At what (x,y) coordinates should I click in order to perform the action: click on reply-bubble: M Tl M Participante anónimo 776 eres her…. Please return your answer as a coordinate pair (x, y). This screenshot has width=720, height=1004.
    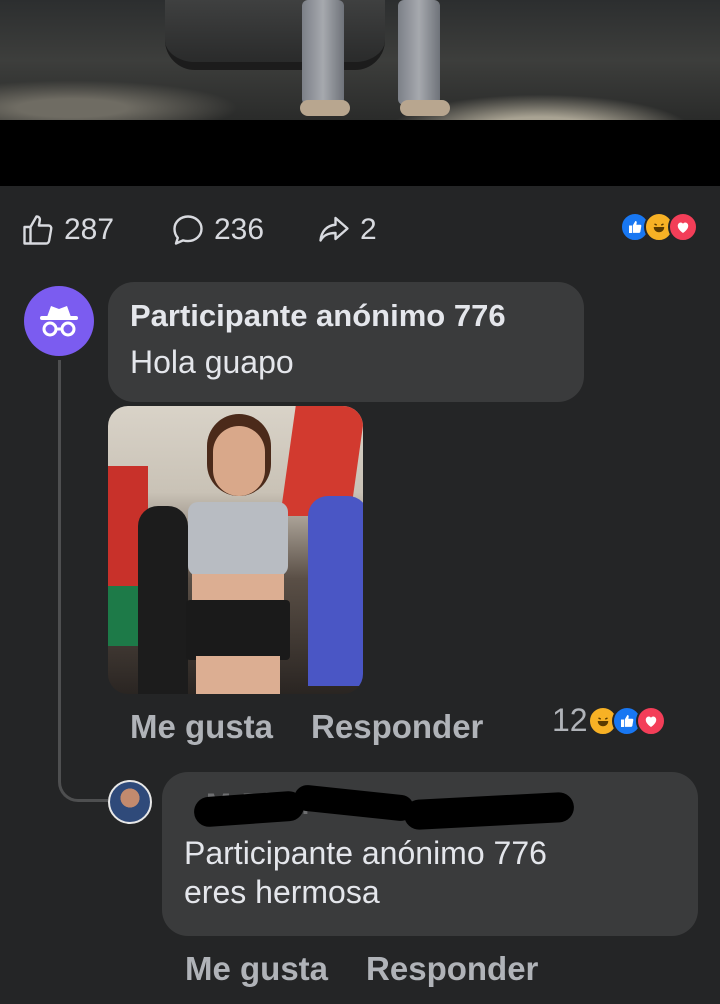
    Looking at the image, I should click on (430, 854).